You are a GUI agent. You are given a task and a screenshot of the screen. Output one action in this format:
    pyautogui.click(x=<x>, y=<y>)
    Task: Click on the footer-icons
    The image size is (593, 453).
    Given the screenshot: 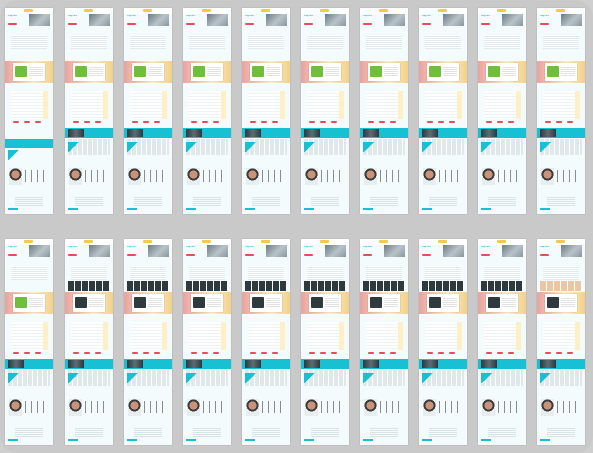 What is the action you would take?
    pyautogui.click(x=427, y=440)
    